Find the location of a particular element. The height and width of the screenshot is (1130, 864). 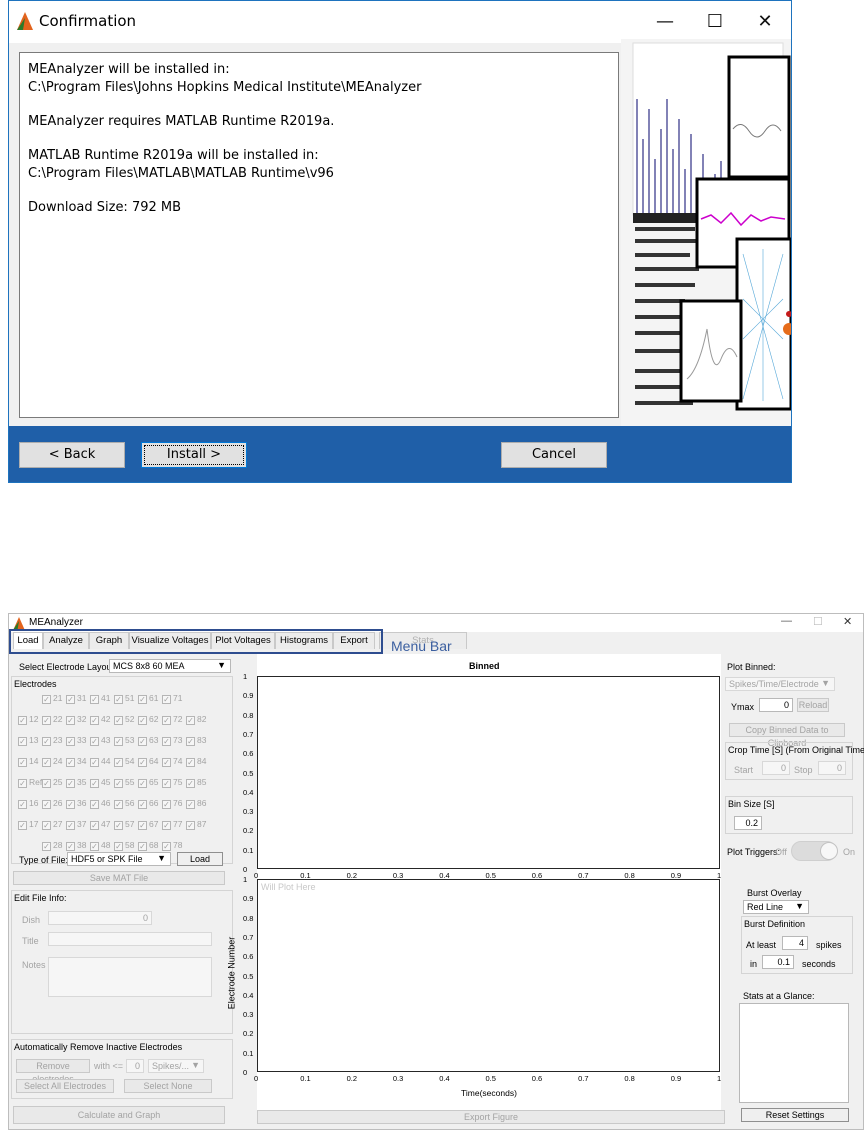

electrode-checkbox: ✓ 54 is located at coordinates (124, 761).